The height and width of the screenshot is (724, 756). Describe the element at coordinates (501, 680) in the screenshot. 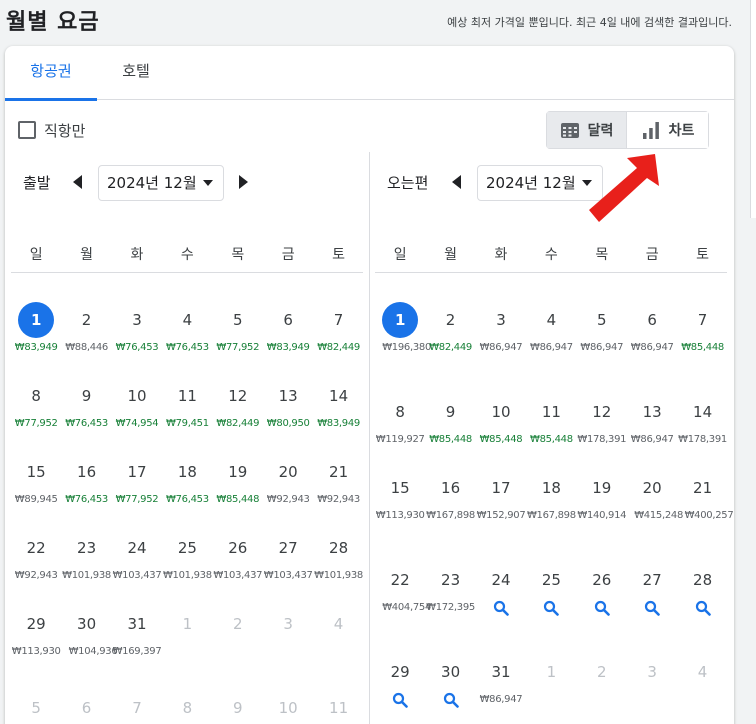

I see `return-day-cell: 31 ₩86,947` at that location.